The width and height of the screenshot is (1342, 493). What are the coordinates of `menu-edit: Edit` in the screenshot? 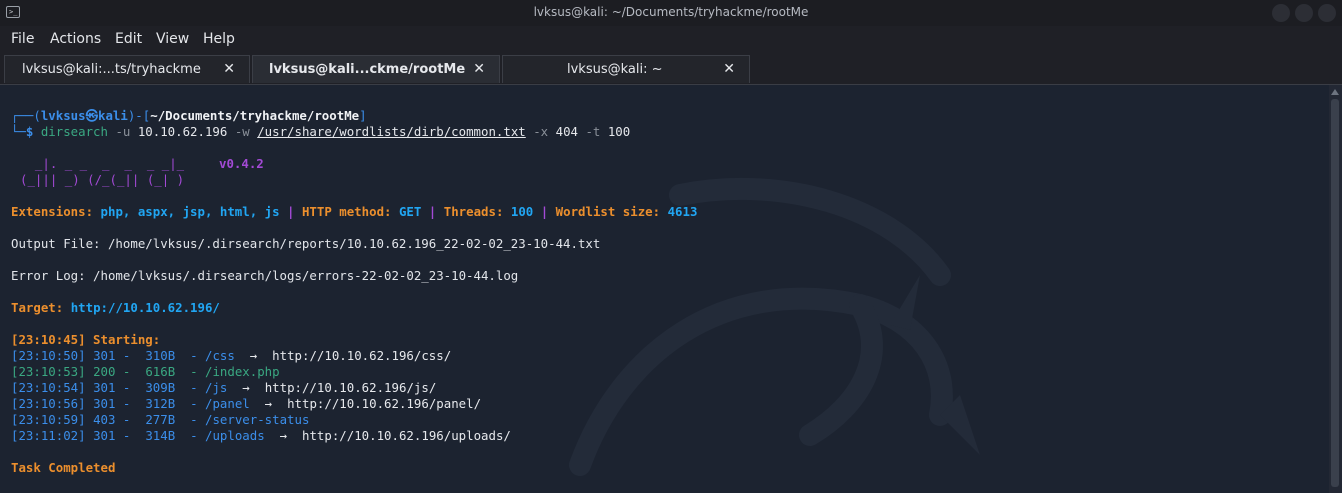 It's located at (128, 39).